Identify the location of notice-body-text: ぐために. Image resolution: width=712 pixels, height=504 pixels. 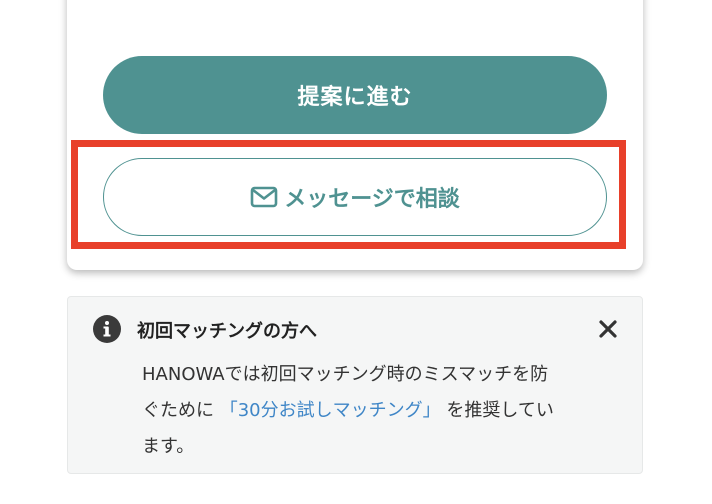
(178, 410).